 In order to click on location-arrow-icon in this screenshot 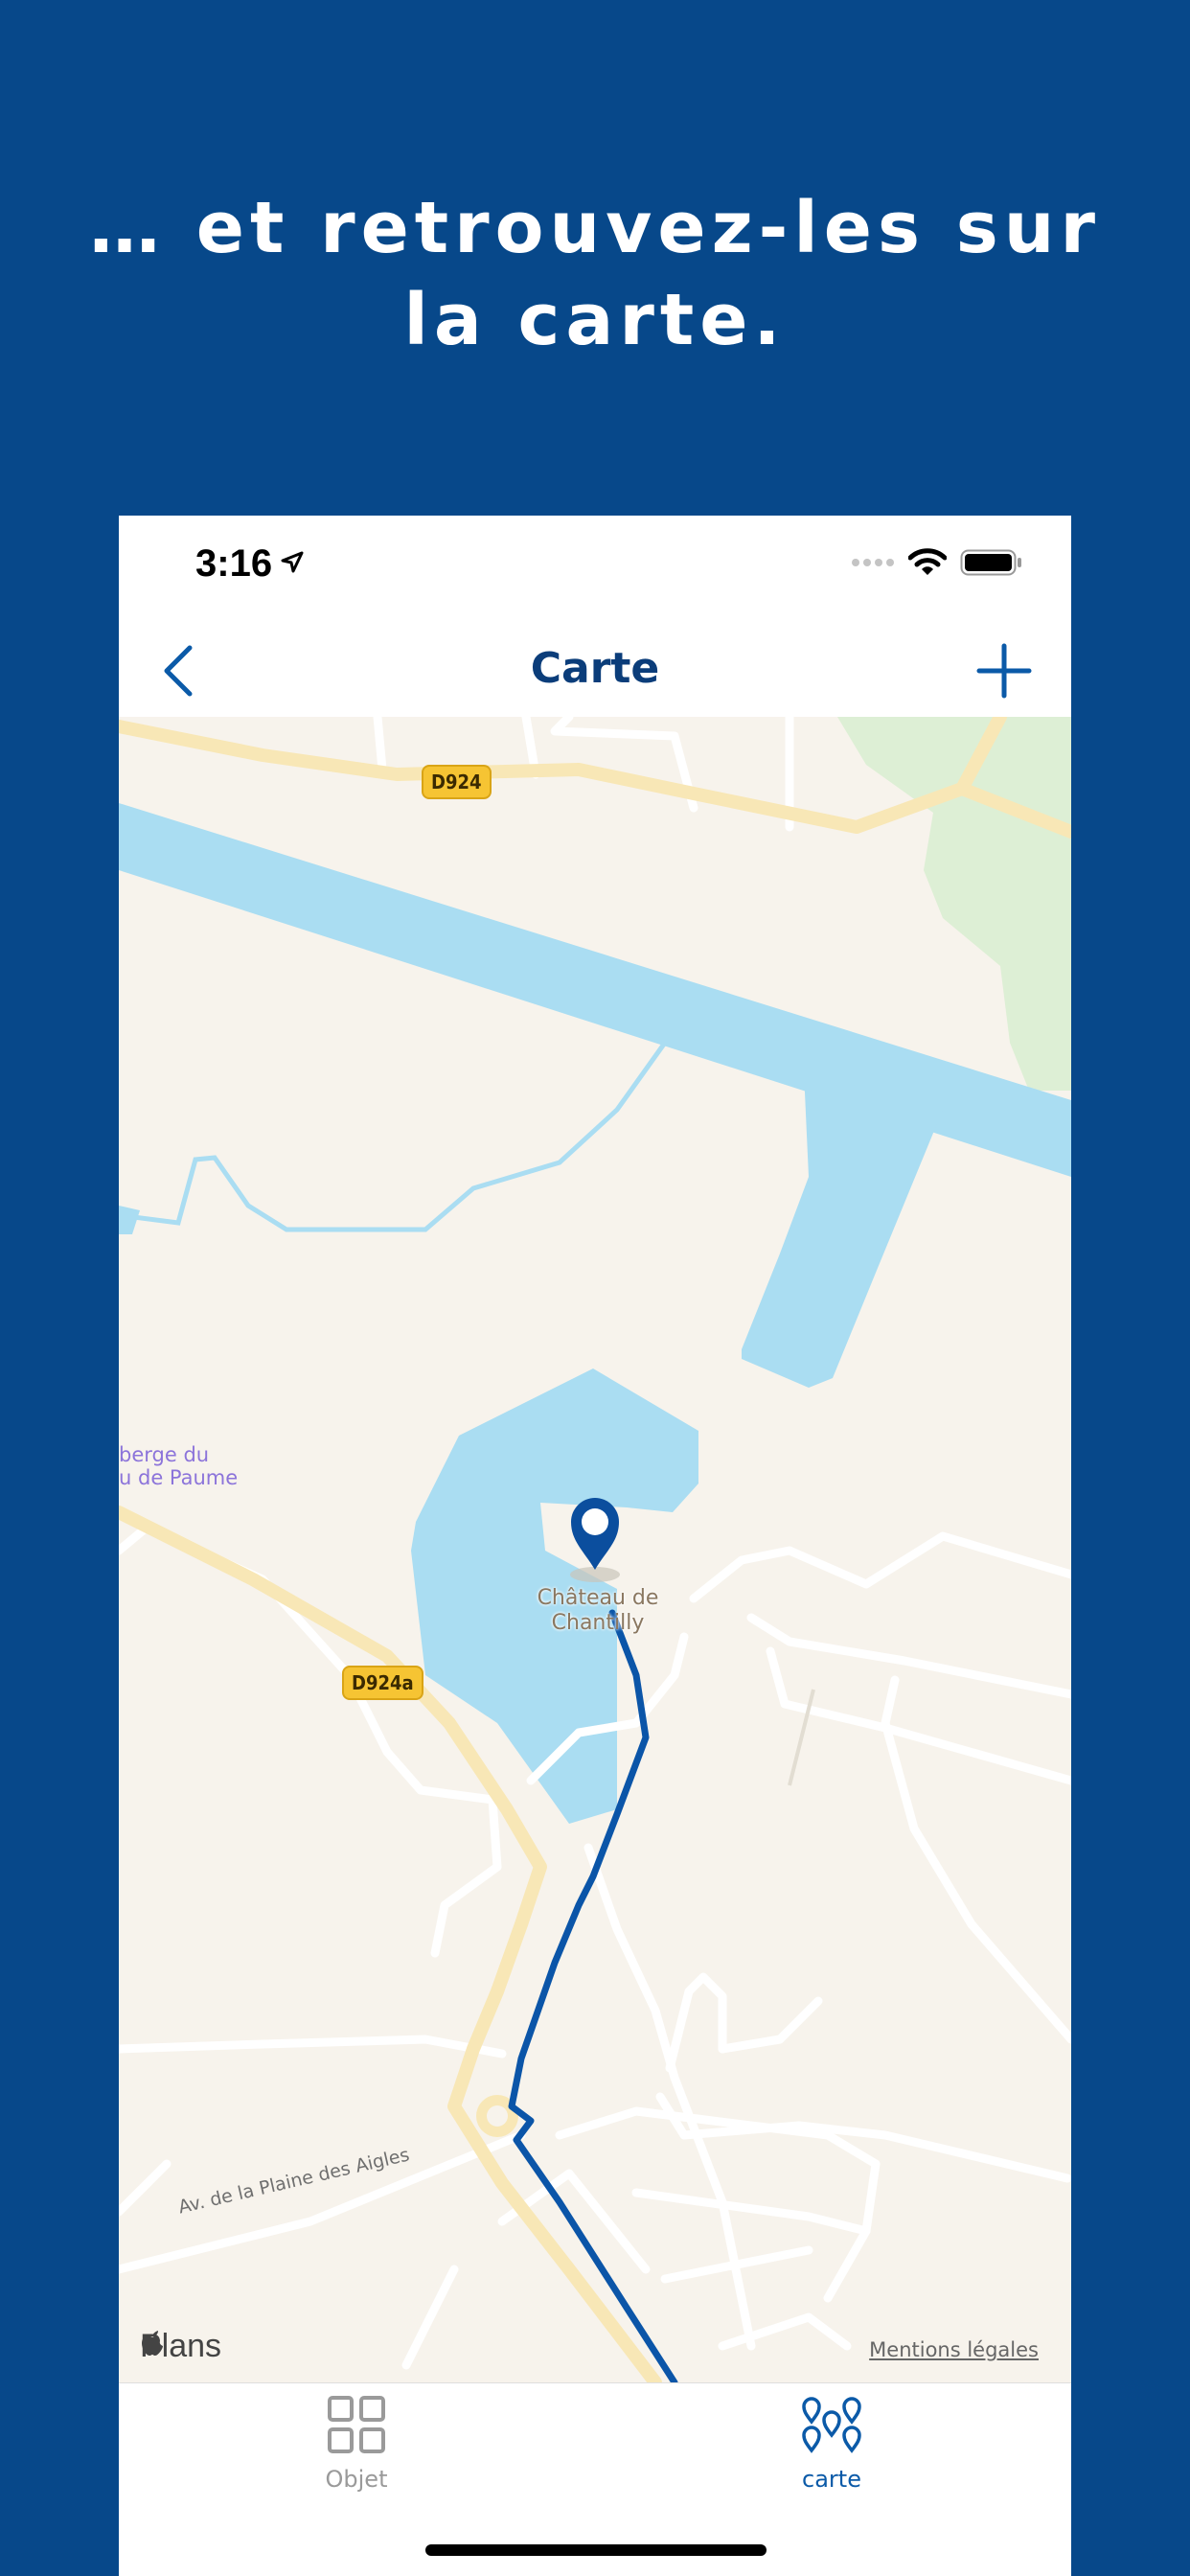, I will do `click(293, 562)`.